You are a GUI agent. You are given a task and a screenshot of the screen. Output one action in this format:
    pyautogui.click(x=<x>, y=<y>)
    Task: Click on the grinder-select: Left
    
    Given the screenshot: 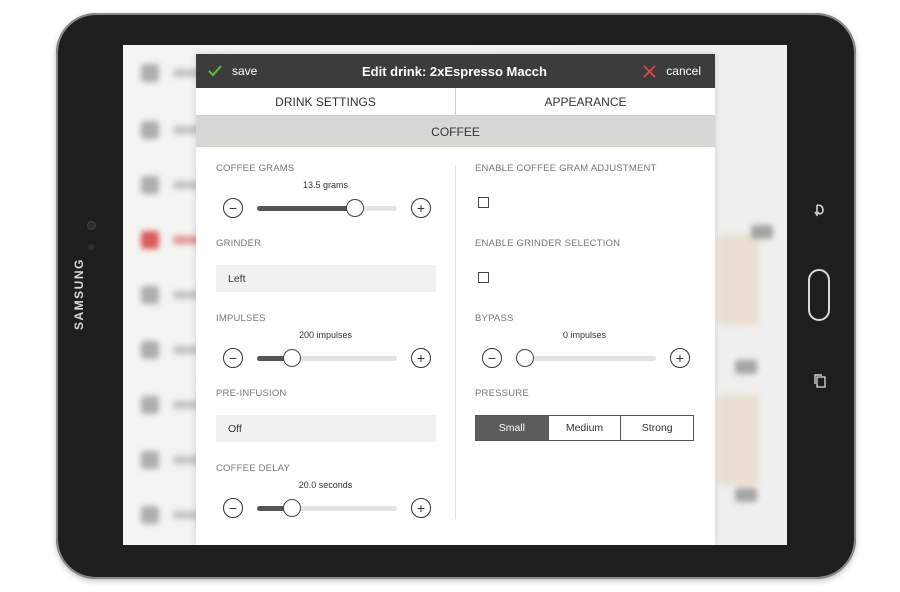 What is the action you would take?
    pyautogui.click(x=326, y=278)
    